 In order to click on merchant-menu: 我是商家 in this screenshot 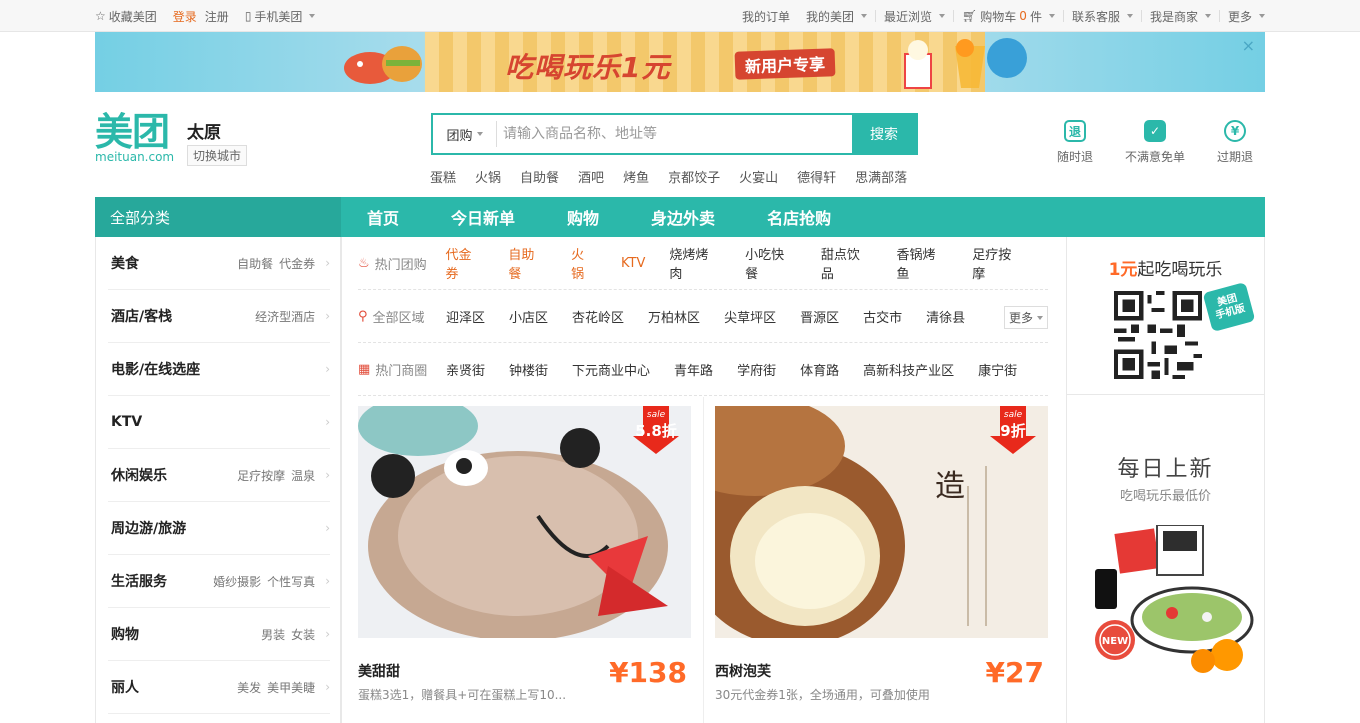, I will do `click(1180, 16)`.